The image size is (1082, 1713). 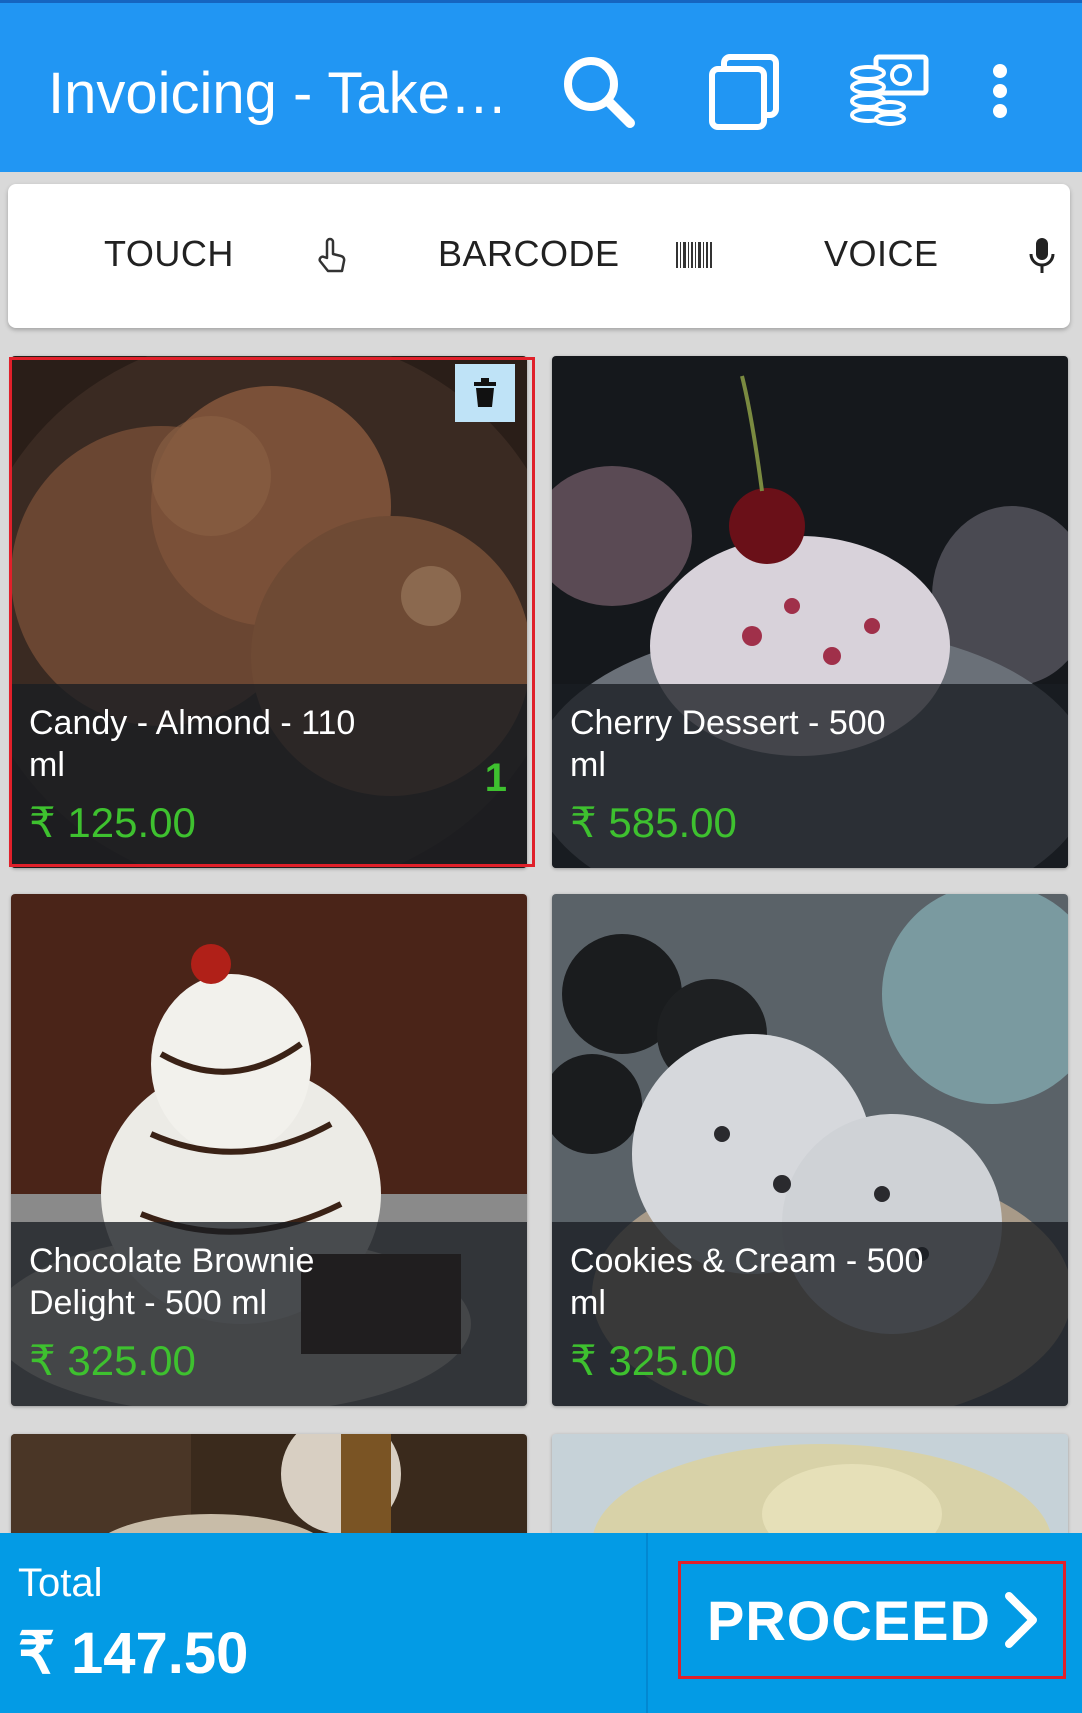 What do you see at coordinates (647, 1623) in the screenshot?
I see `footer-divider` at bounding box center [647, 1623].